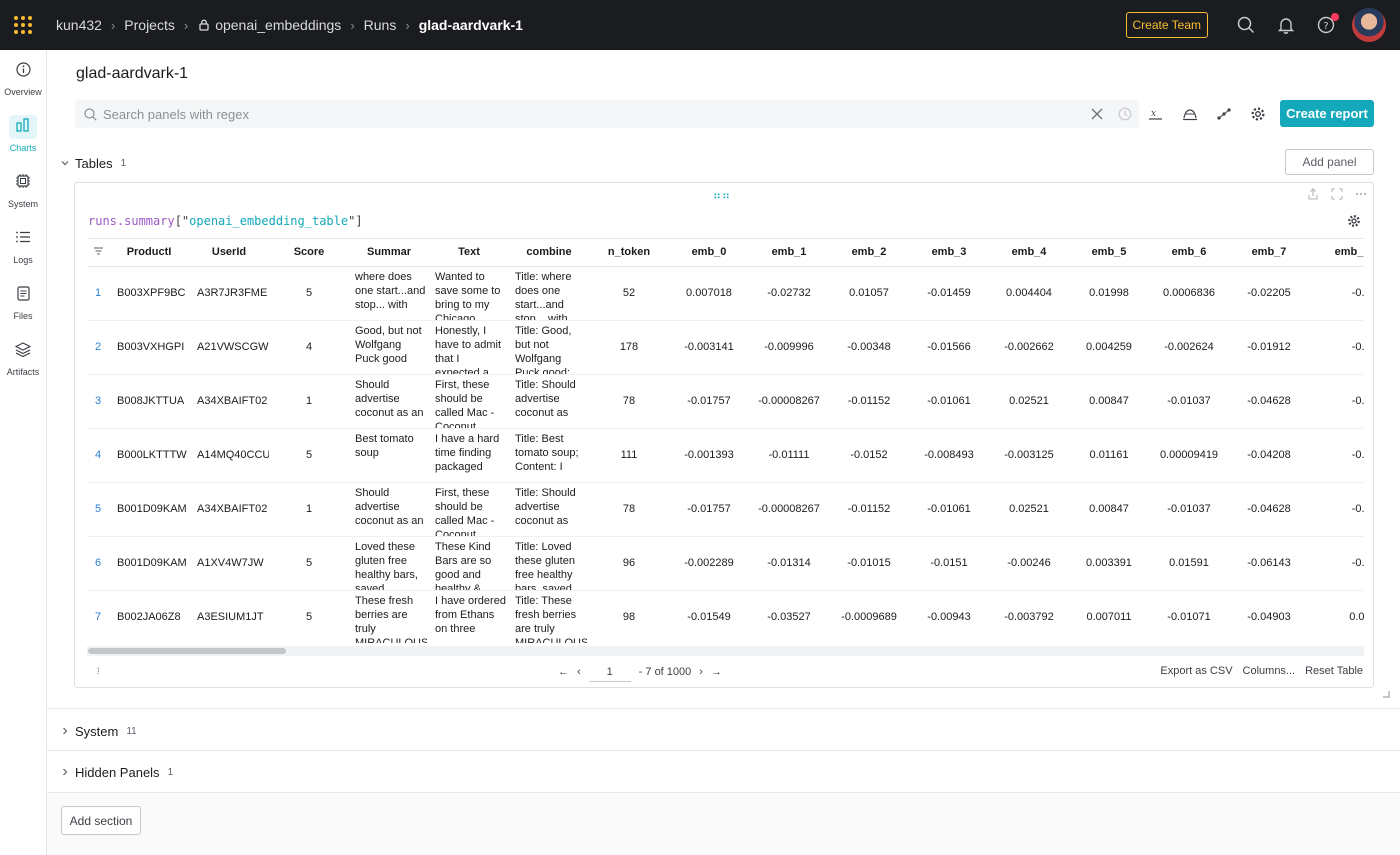 This screenshot has height=855, width=1400. Describe the element at coordinates (1386, 694) in the screenshot. I see `panel-resize-icon` at that location.